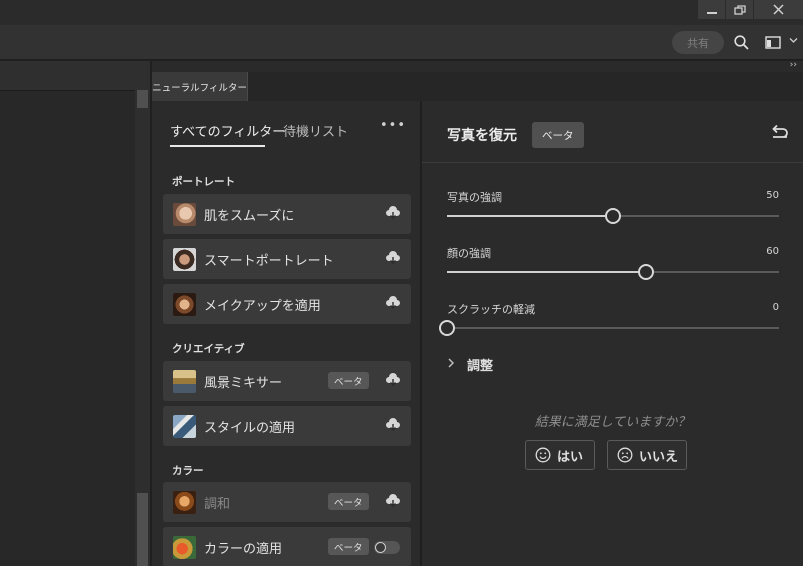  I want to click on share-button: 共有, so click(698, 42).